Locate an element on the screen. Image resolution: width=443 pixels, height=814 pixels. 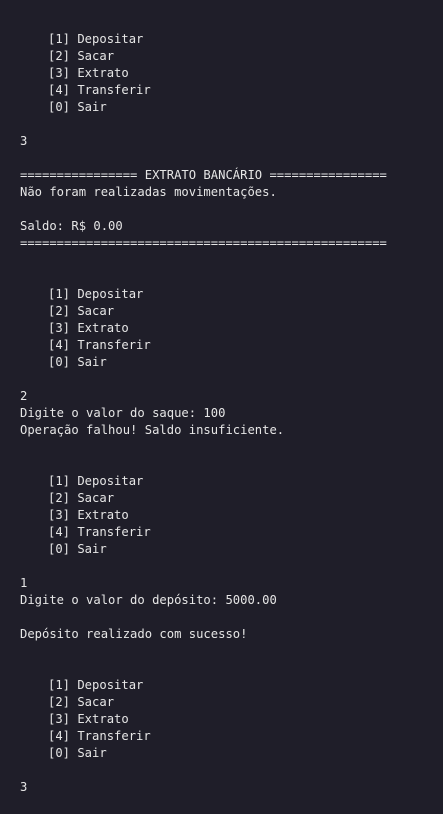
deposit-prompt: Digite o valor do depósito: 5000.00 is located at coordinates (148, 600).